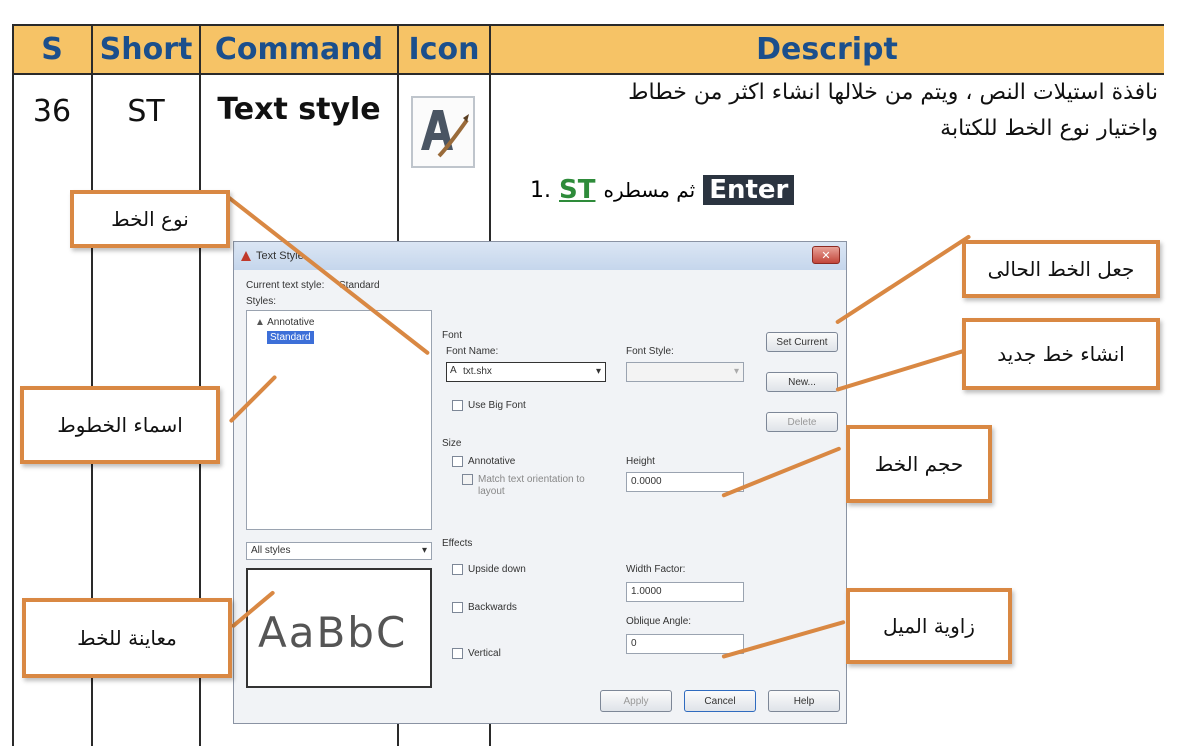 The image size is (1178, 746). What do you see at coordinates (1049, 128) in the screenshot?
I see `description-line-2: واختيار نوع الخط للكتابة` at bounding box center [1049, 128].